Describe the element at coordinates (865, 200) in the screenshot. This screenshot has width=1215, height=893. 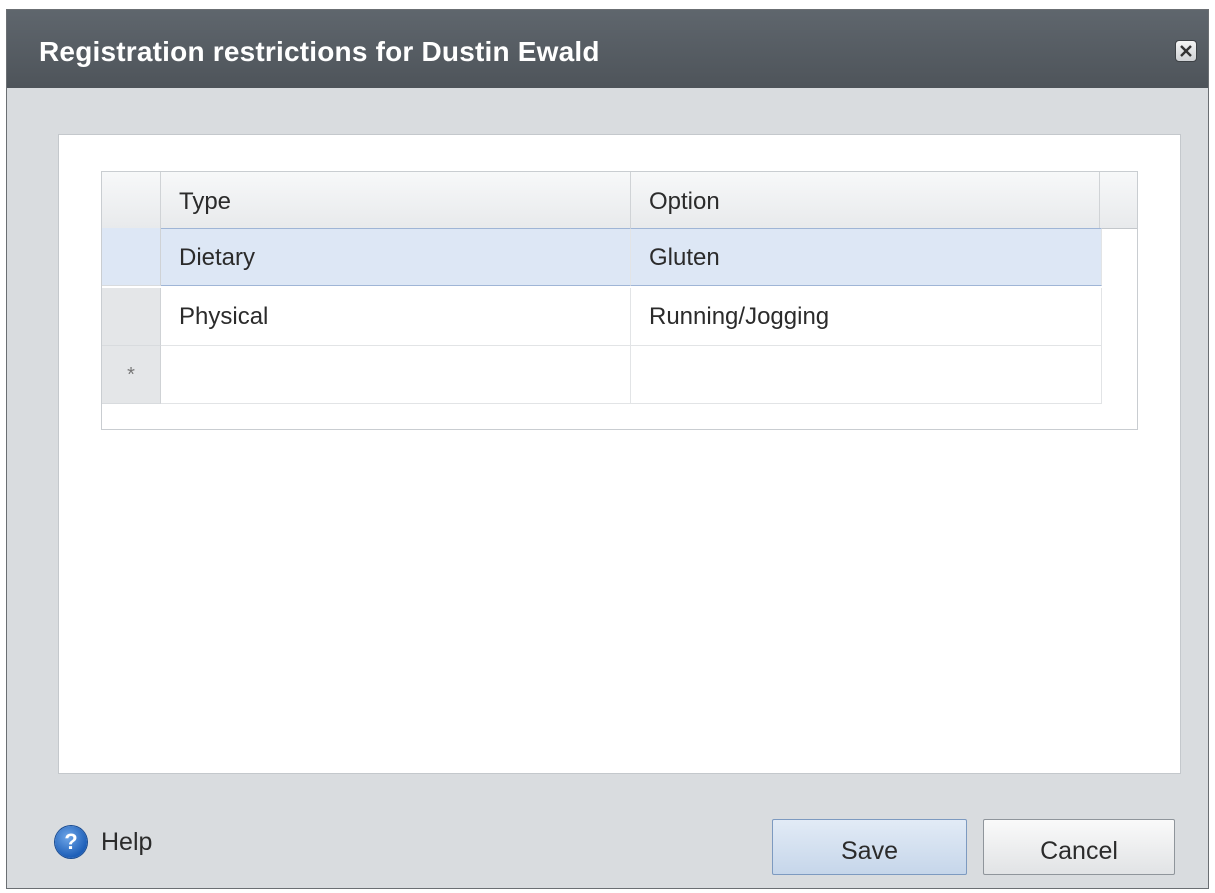
I see `column-header-option: Option` at that location.